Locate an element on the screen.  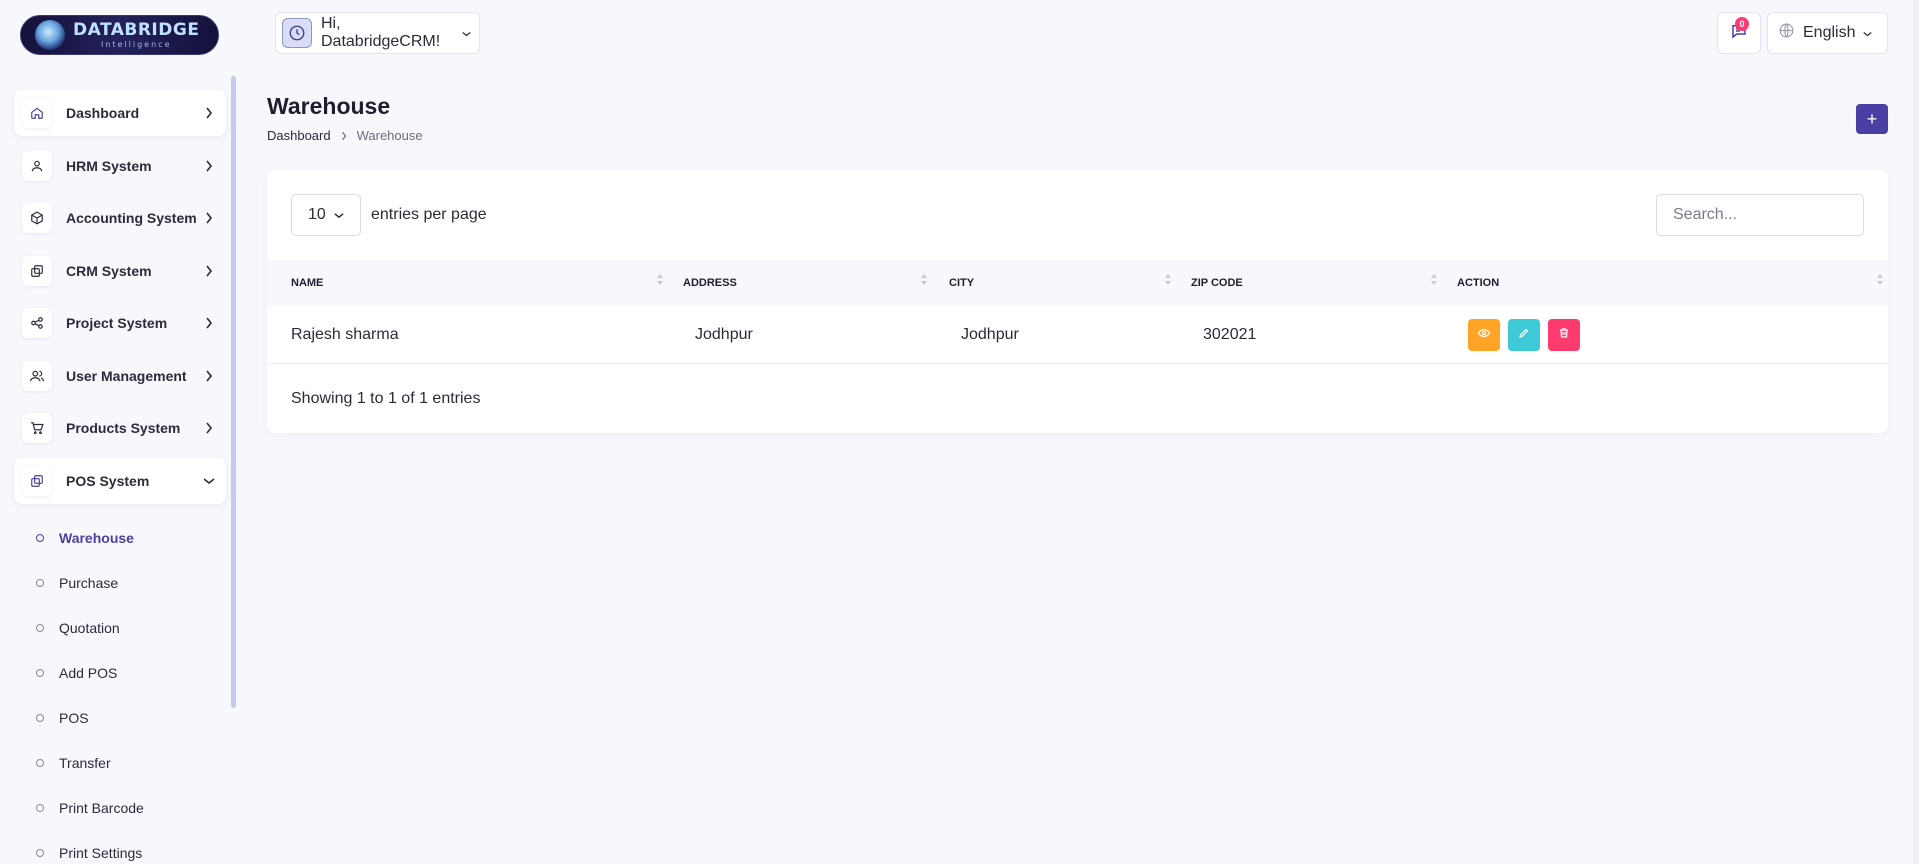
column-label: ADDRESS is located at coordinates (710, 283).